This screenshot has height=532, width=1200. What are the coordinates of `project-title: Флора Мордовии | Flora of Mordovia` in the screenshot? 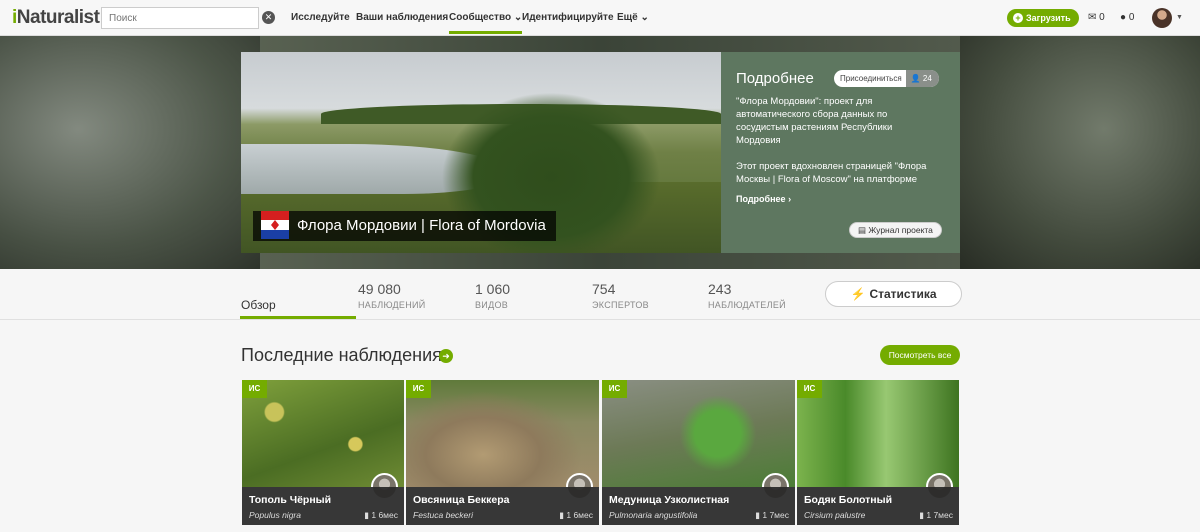 It's located at (404, 226).